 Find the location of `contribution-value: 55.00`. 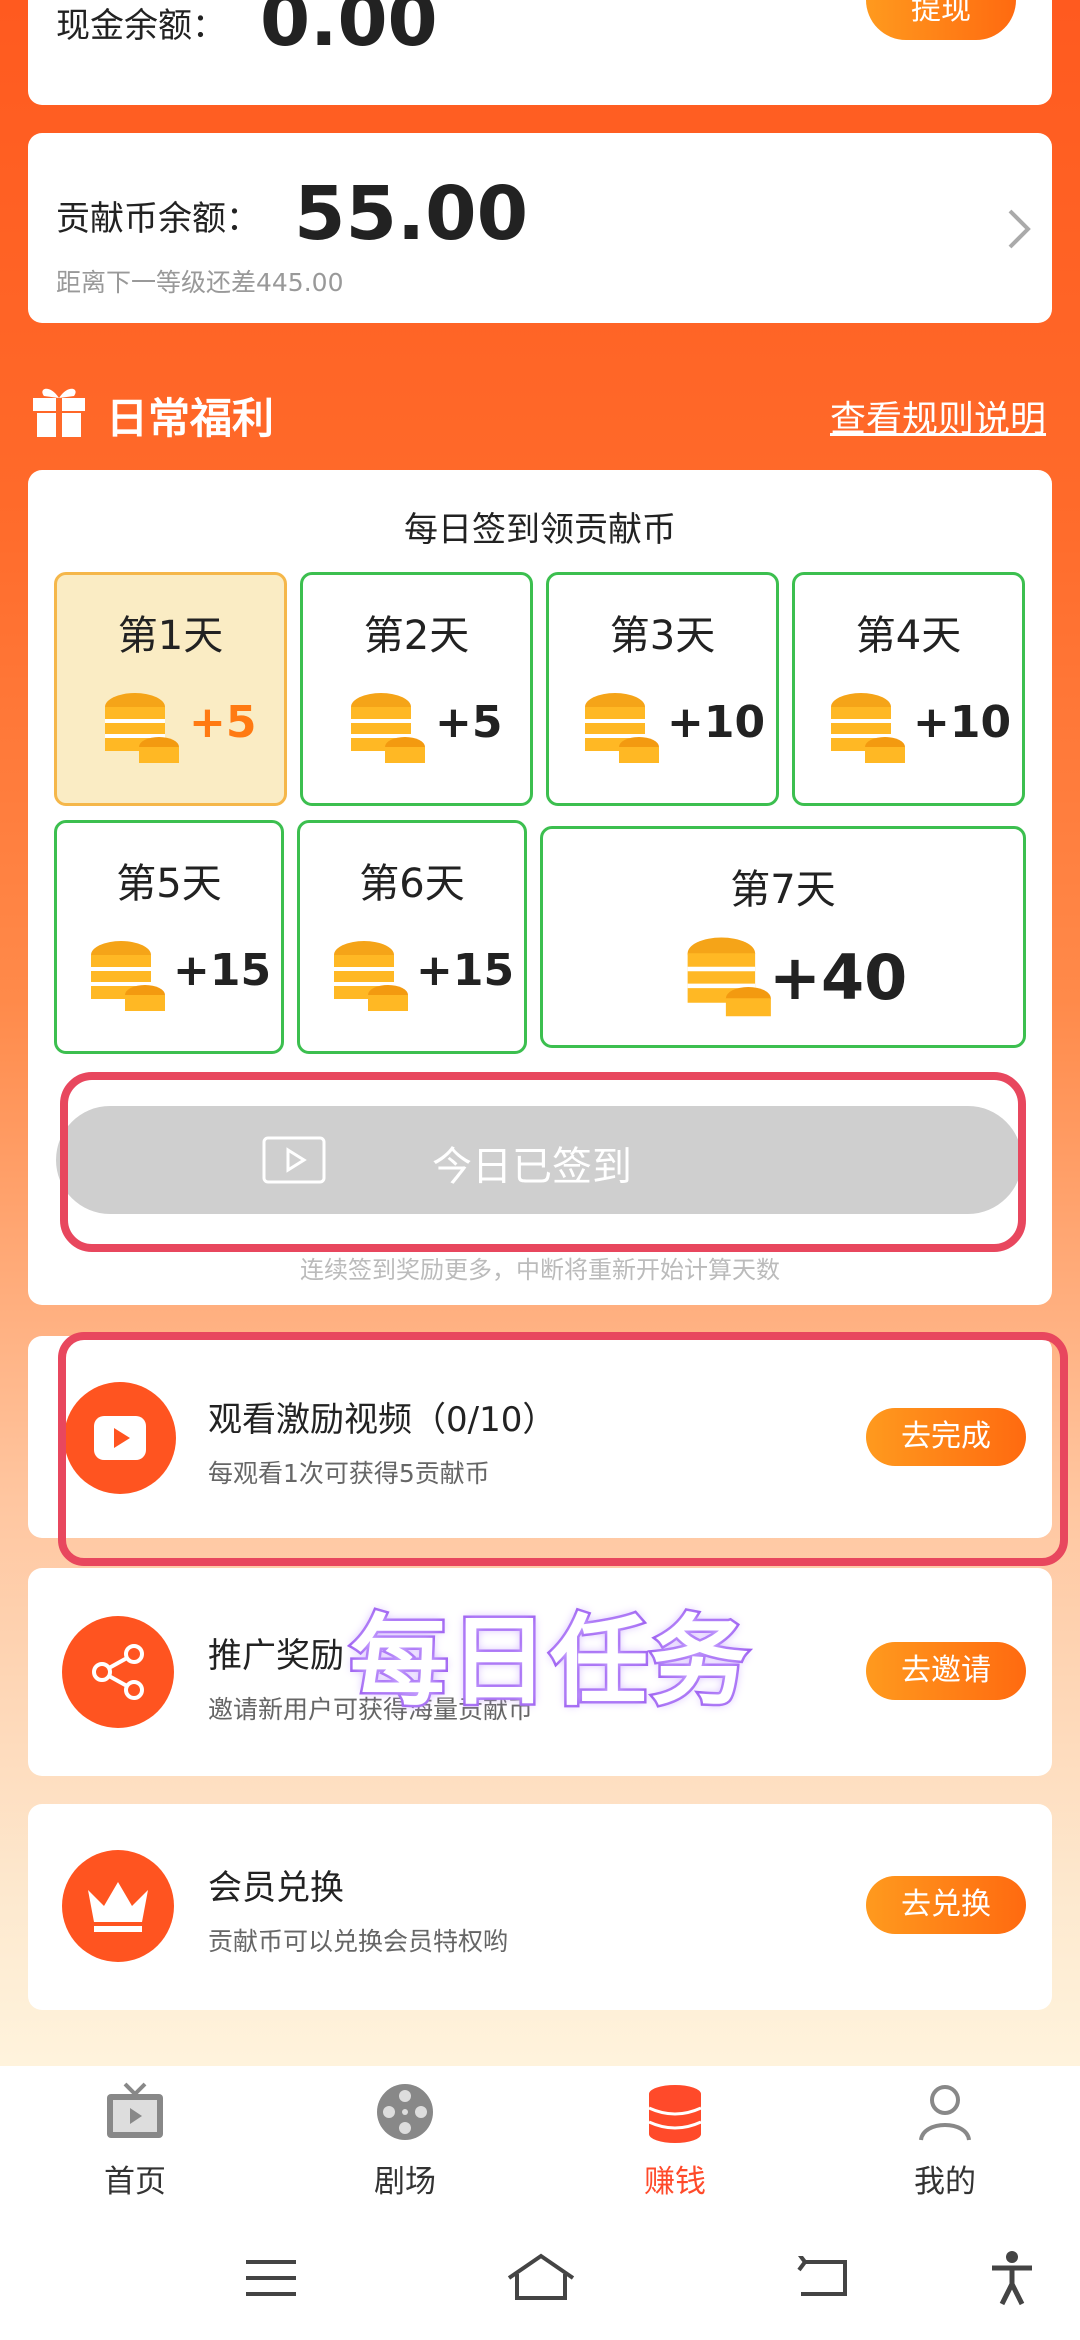

contribution-value: 55.00 is located at coordinates (411, 214).